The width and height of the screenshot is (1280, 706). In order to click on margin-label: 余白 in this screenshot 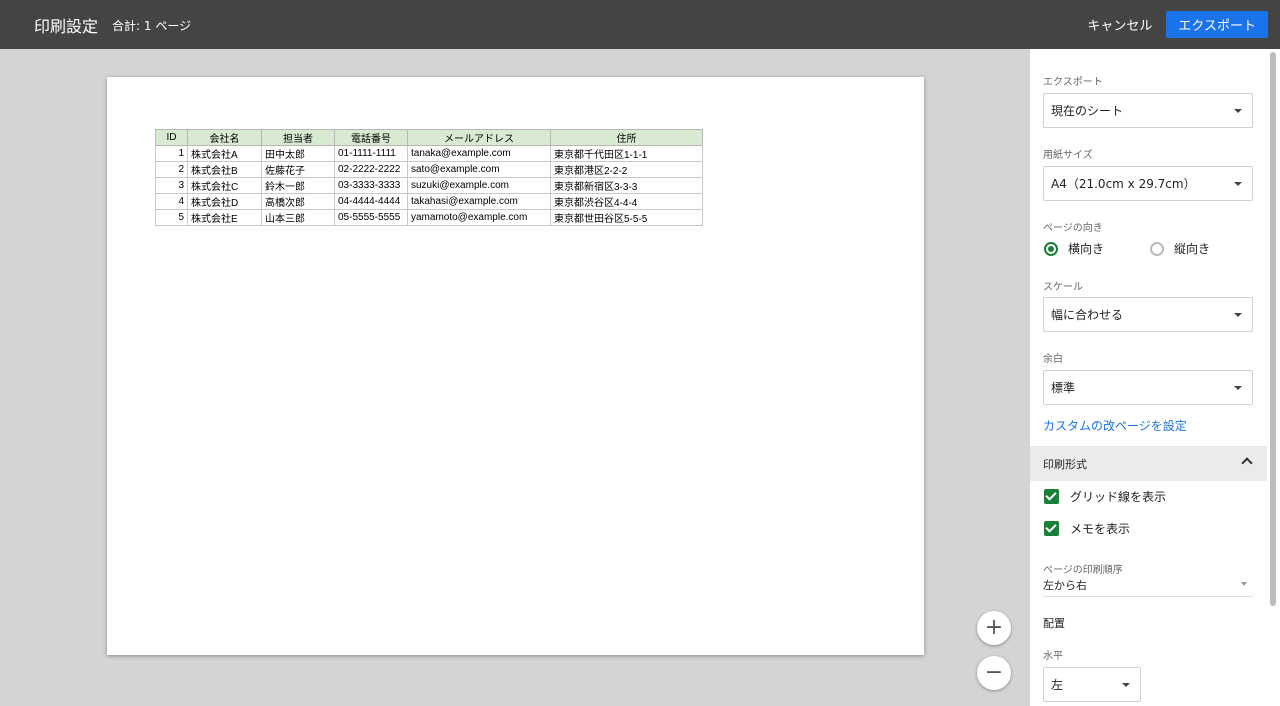, I will do `click(1053, 359)`.